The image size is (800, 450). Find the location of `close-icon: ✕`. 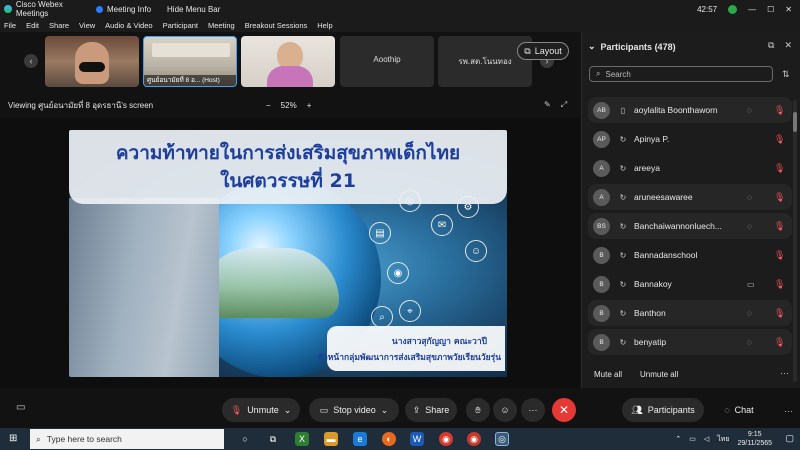

close-icon: ✕ is located at coordinates (788, 9).